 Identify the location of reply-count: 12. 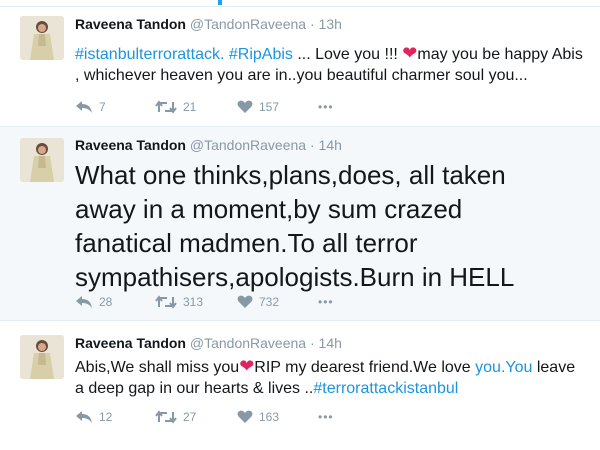
(106, 417).